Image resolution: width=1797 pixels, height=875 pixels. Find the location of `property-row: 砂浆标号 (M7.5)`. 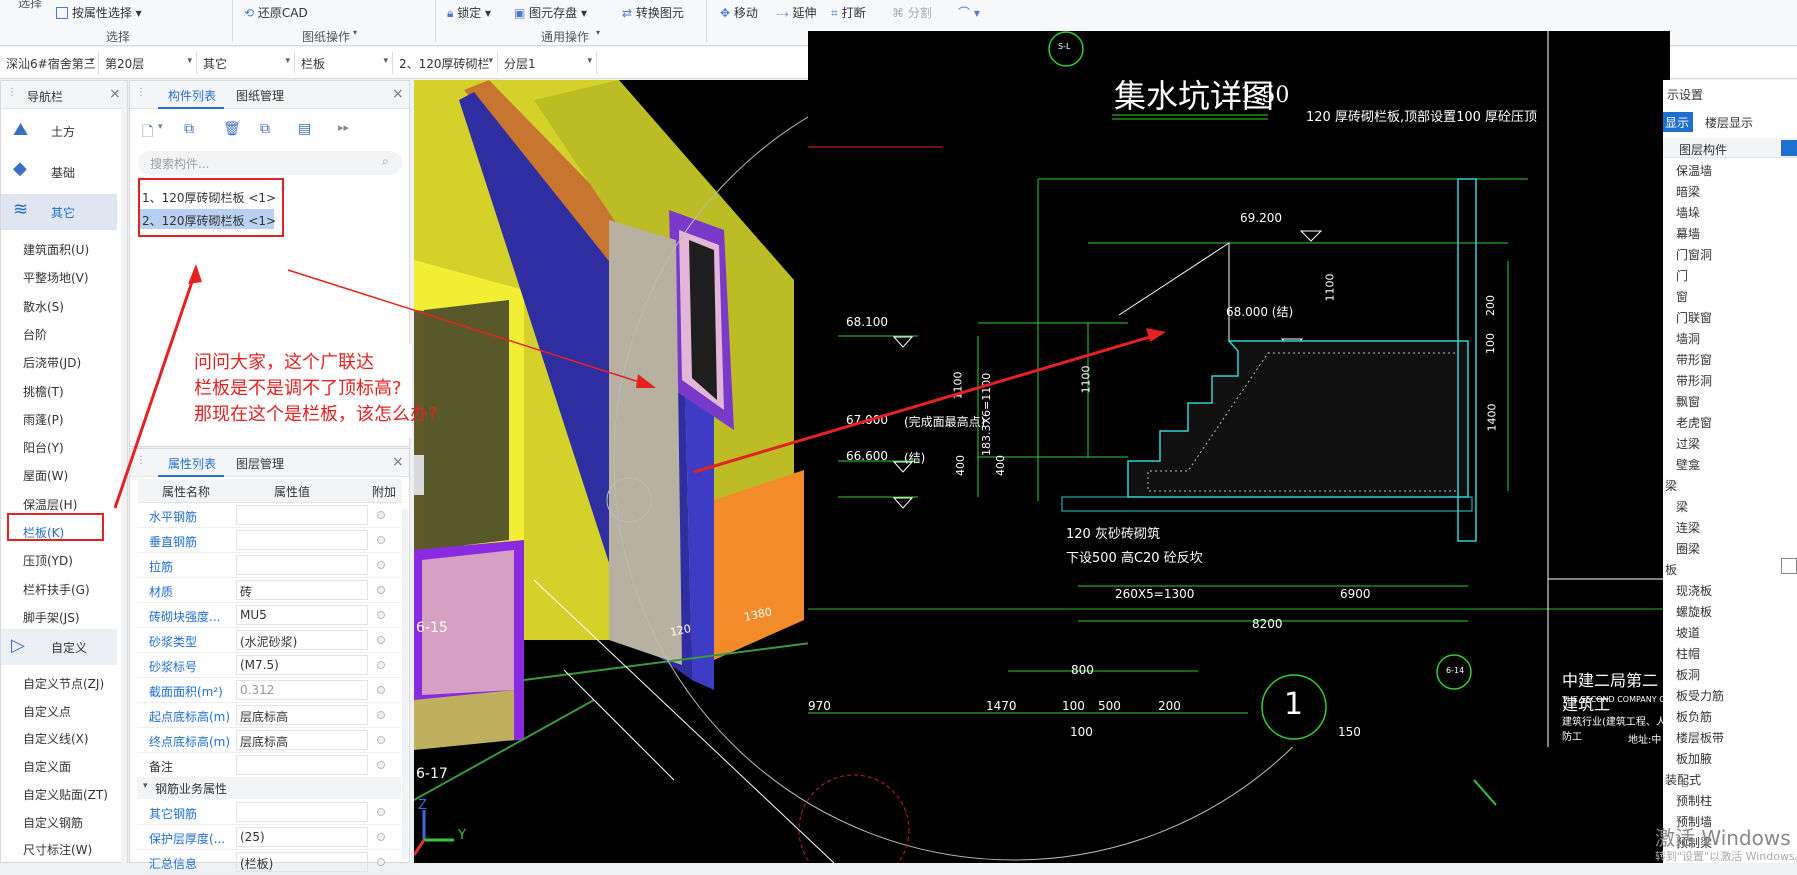

property-row: 砂浆标号 (M7.5) is located at coordinates (269, 665).